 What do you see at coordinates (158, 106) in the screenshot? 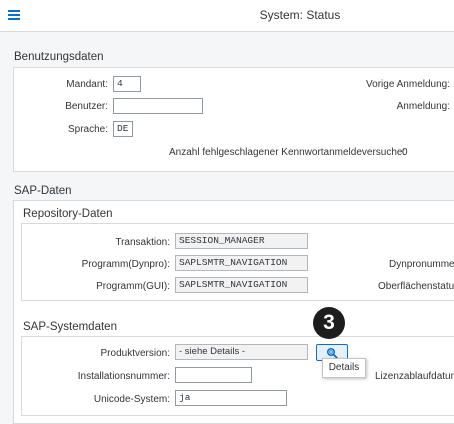
I see `benutzer-field` at bounding box center [158, 106].